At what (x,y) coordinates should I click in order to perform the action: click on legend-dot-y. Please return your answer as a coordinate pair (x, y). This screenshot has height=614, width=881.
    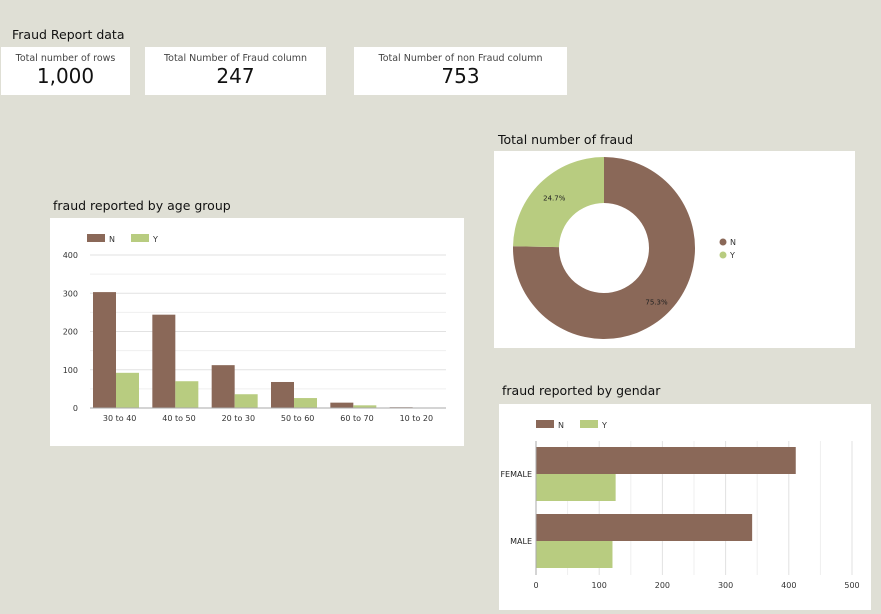
    Looking at the image, I should click on (723, 255).